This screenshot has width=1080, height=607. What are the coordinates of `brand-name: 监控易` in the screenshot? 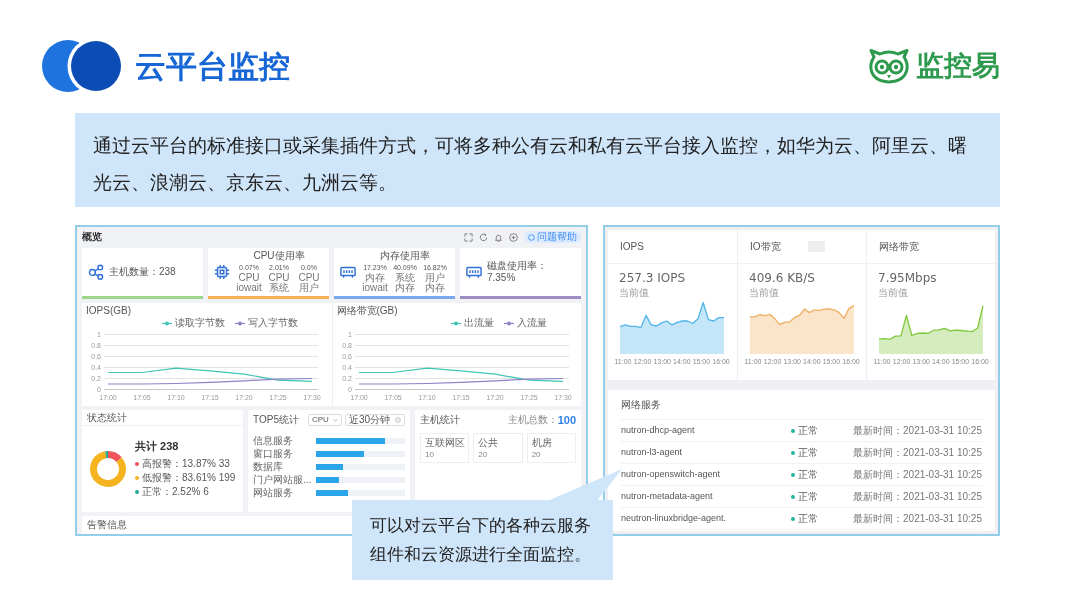 It's located at (958, 66).